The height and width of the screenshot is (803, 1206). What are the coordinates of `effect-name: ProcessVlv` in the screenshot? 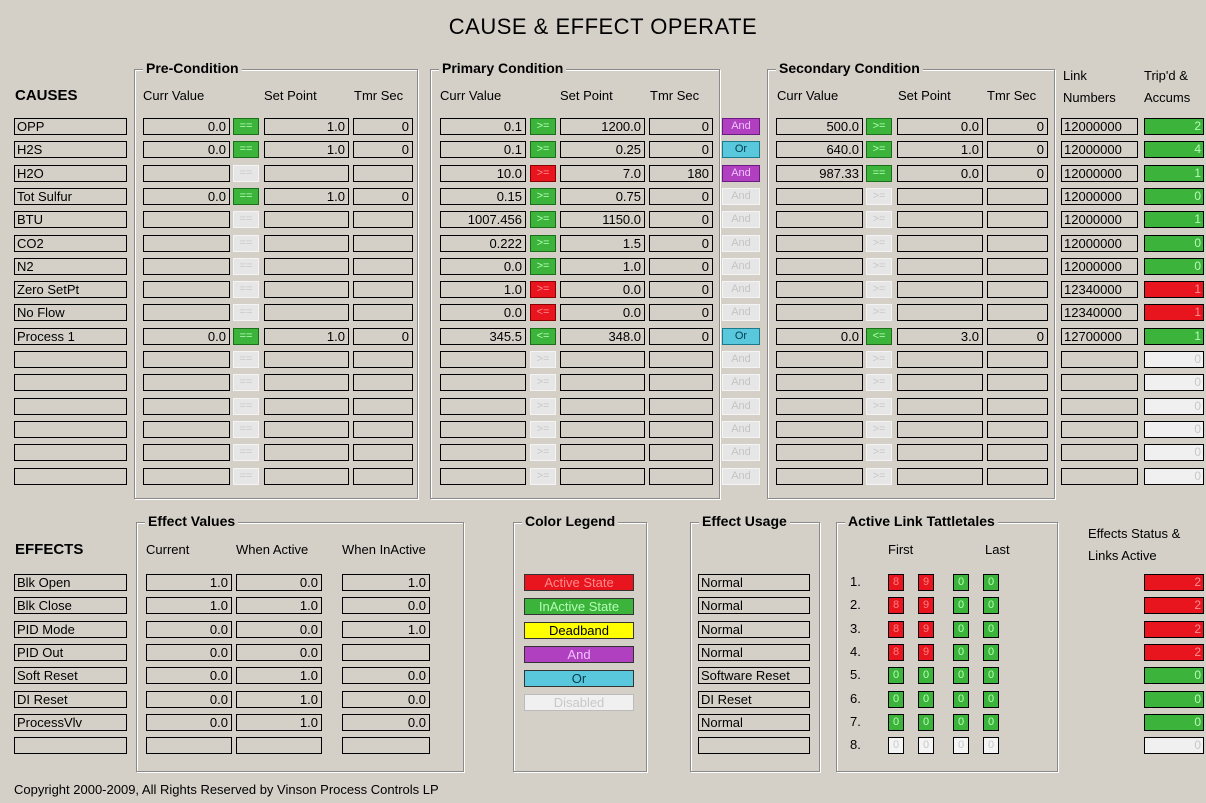 It's located at (70, 722).